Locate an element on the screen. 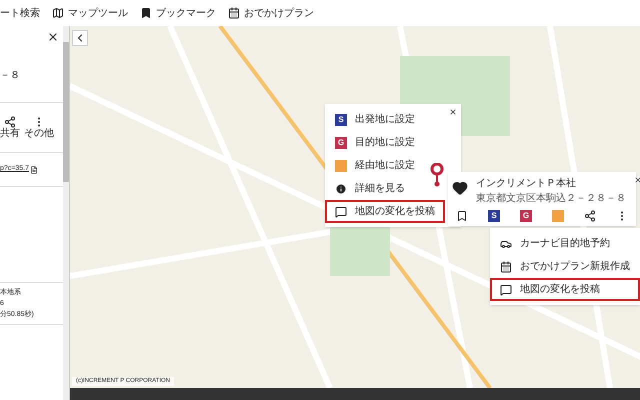 The width and height of the screenshot is (640, 400). toolbar-button: ブックマーク is located at coordinates (178, 13).